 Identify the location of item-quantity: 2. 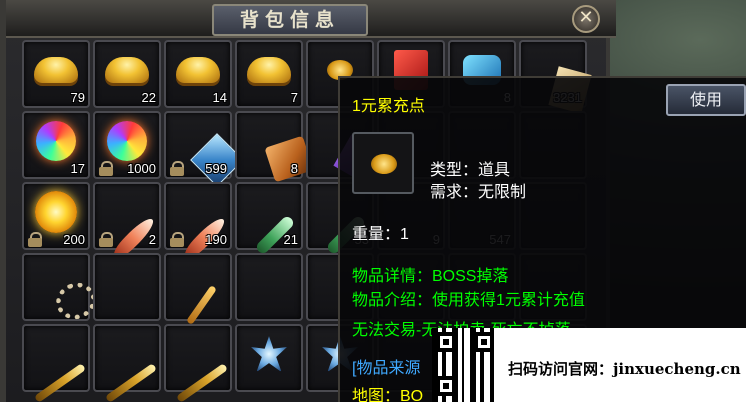
(152, 239).